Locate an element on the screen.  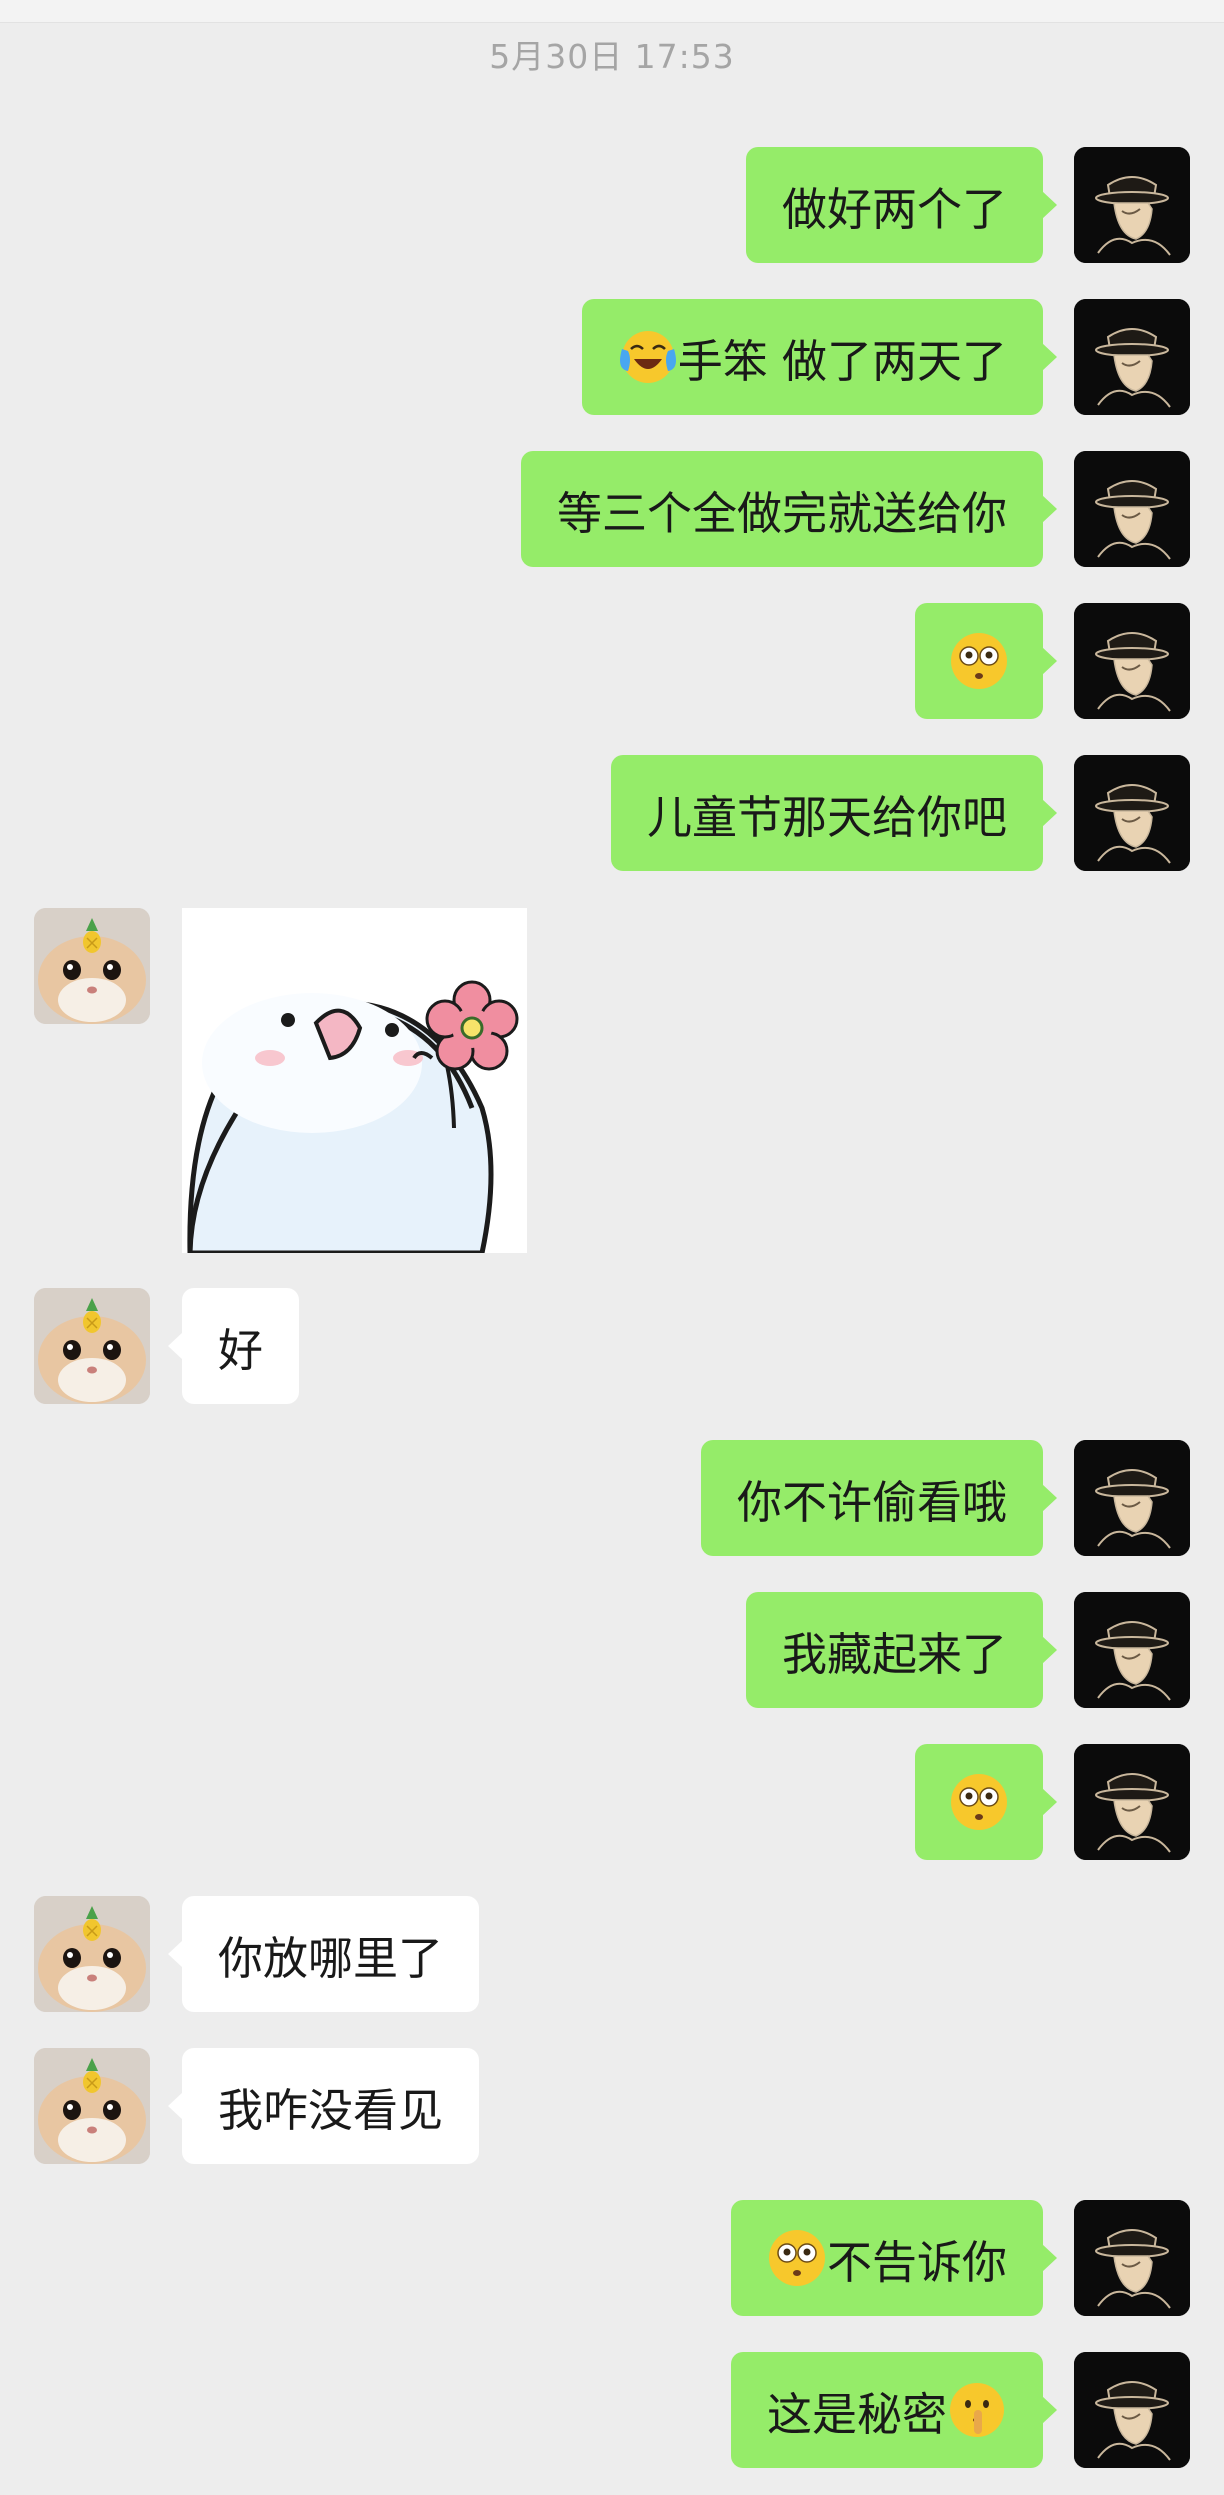
message-bubble-mine: 我藏起来了 is located at coordinates (901, 1650).